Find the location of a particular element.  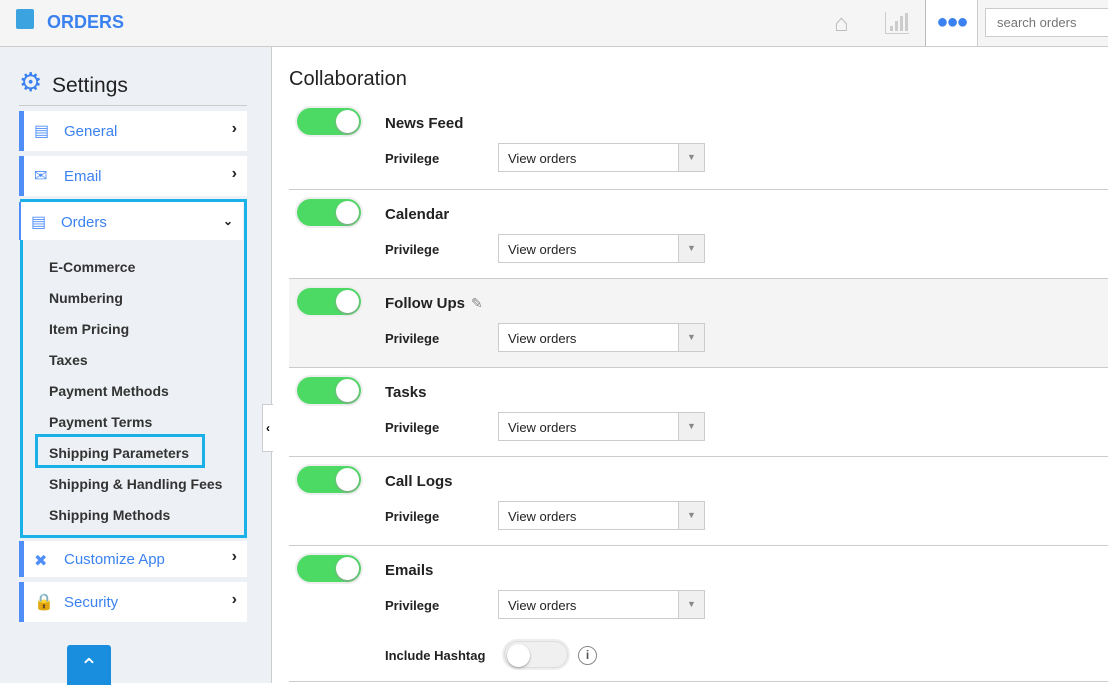

page-title: Collaboration is located at coordinates (348, 79).